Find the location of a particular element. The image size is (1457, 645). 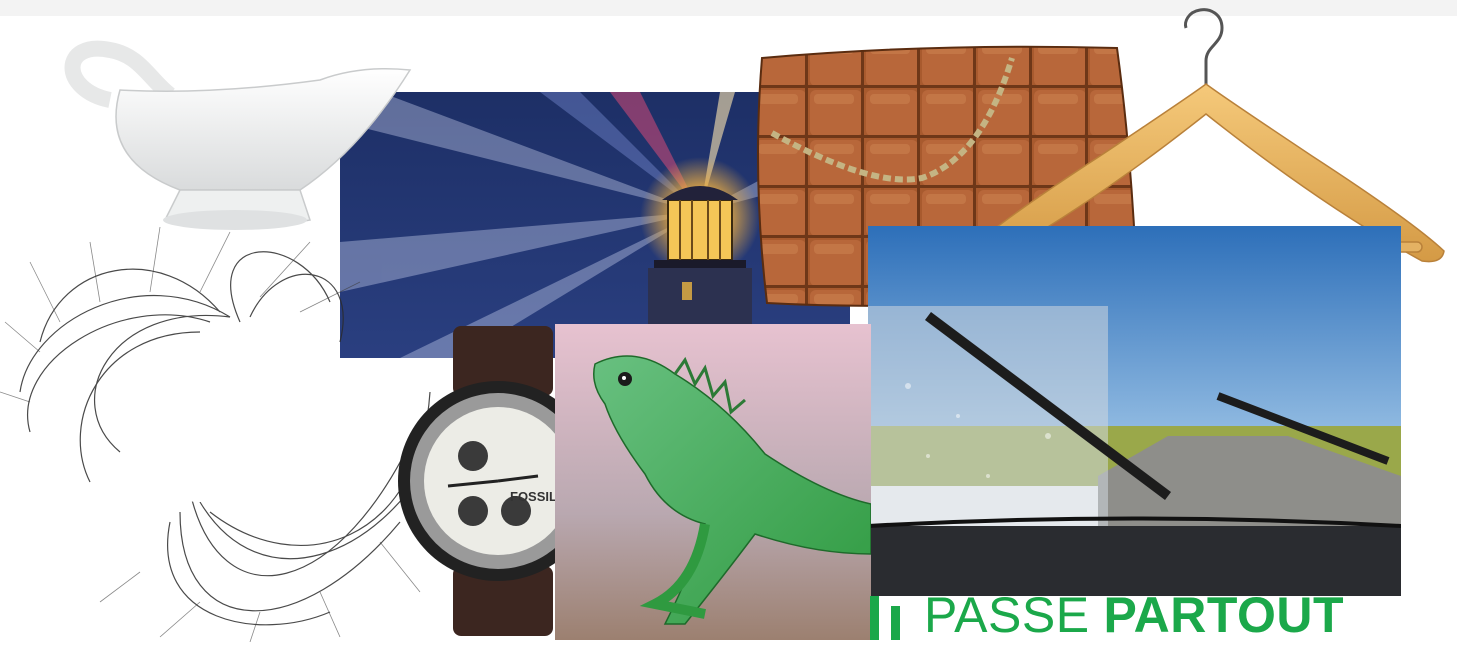

iguana-photo is located at coordinates (713, 482).